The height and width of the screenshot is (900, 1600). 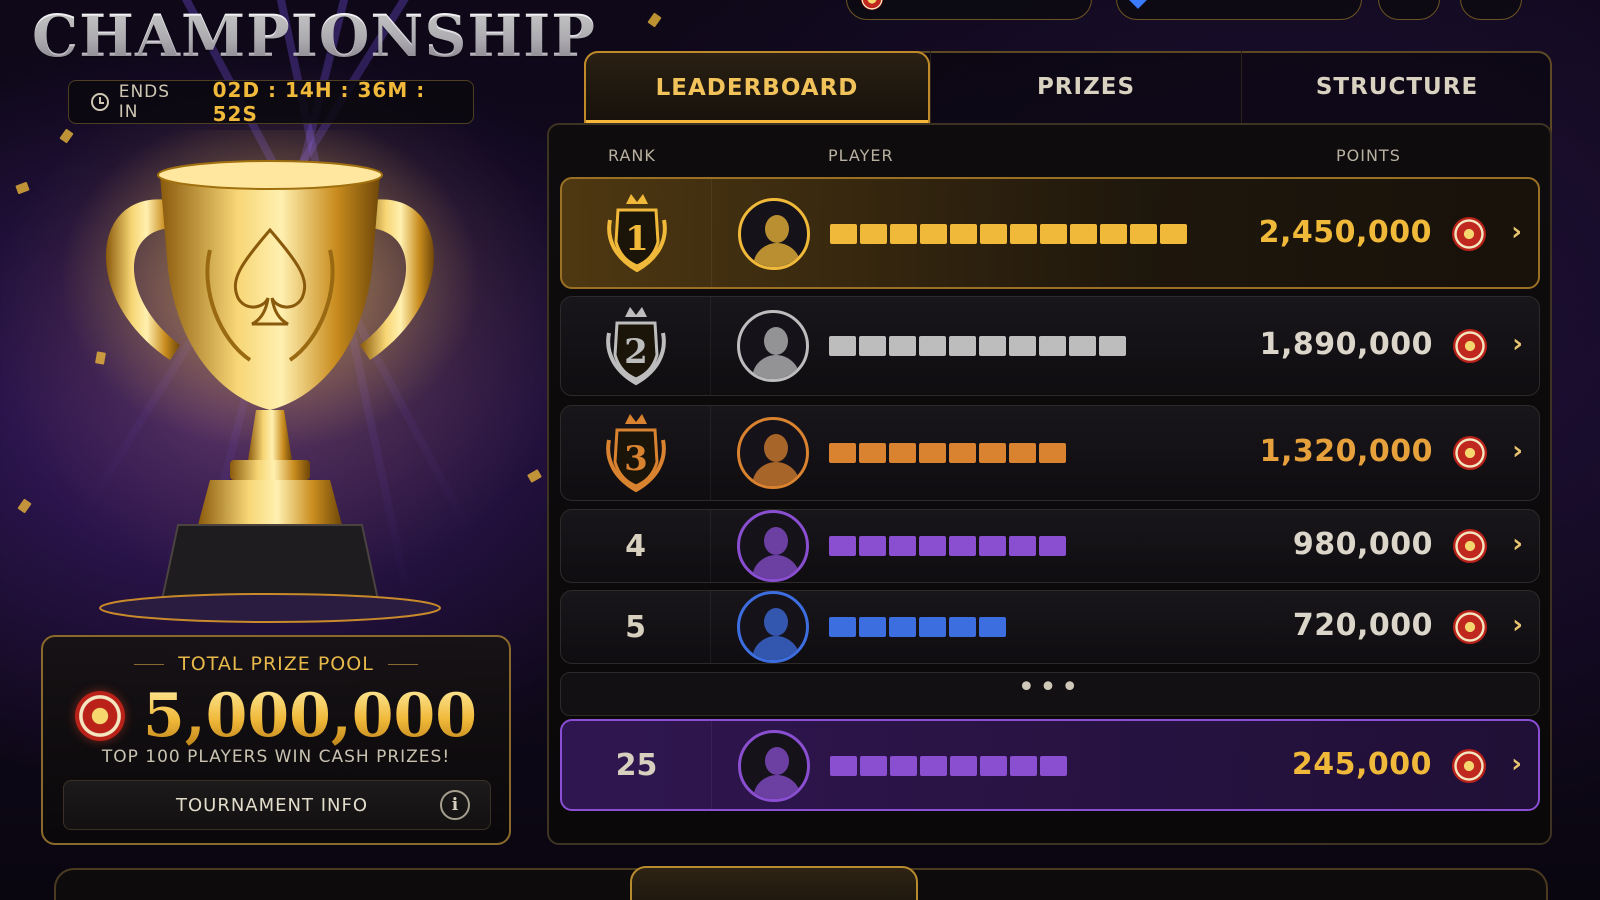 I want to click on rank-badge-icon: 1, so click(x=636, y=233).